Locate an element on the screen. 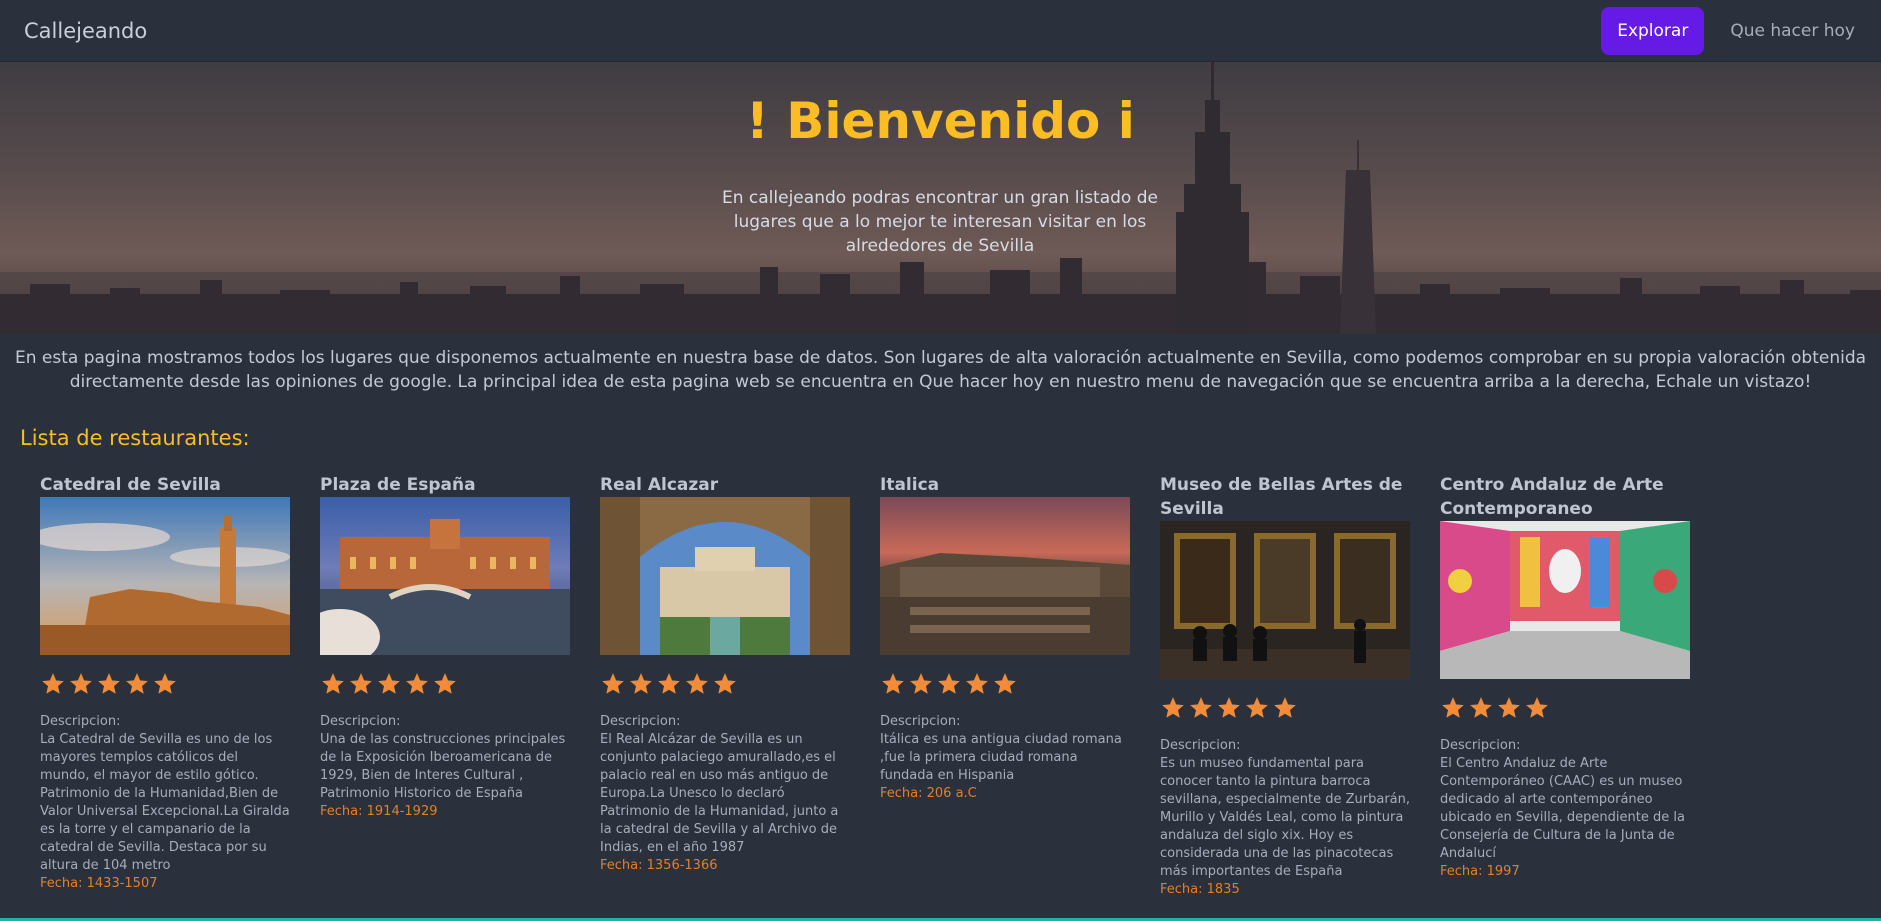 The width and height of the screenshot is (1881, 921). brand-logo: Callejeando is located at coordinates (85, 31).